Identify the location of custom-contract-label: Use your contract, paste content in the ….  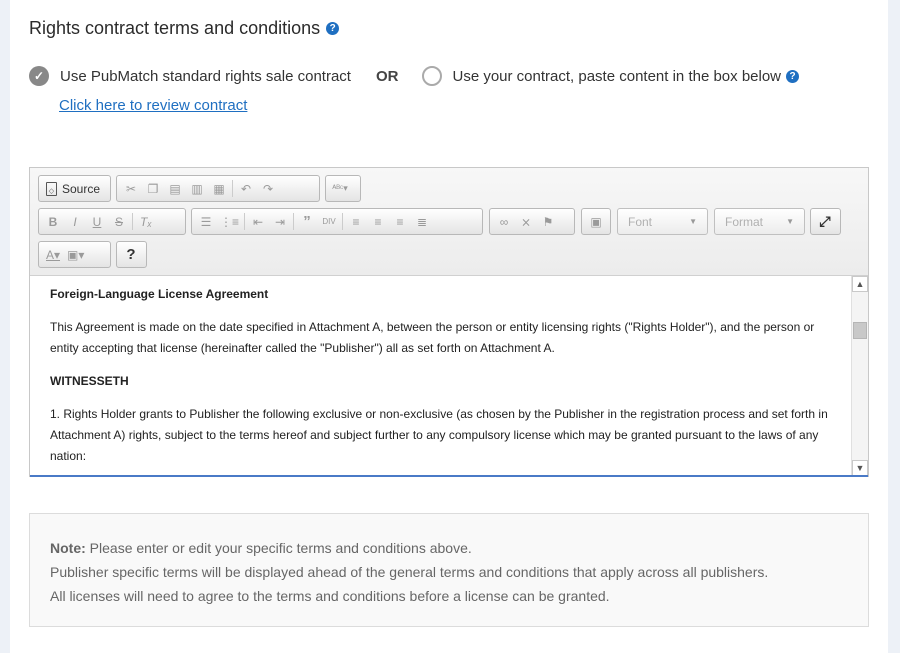
(616, 76).